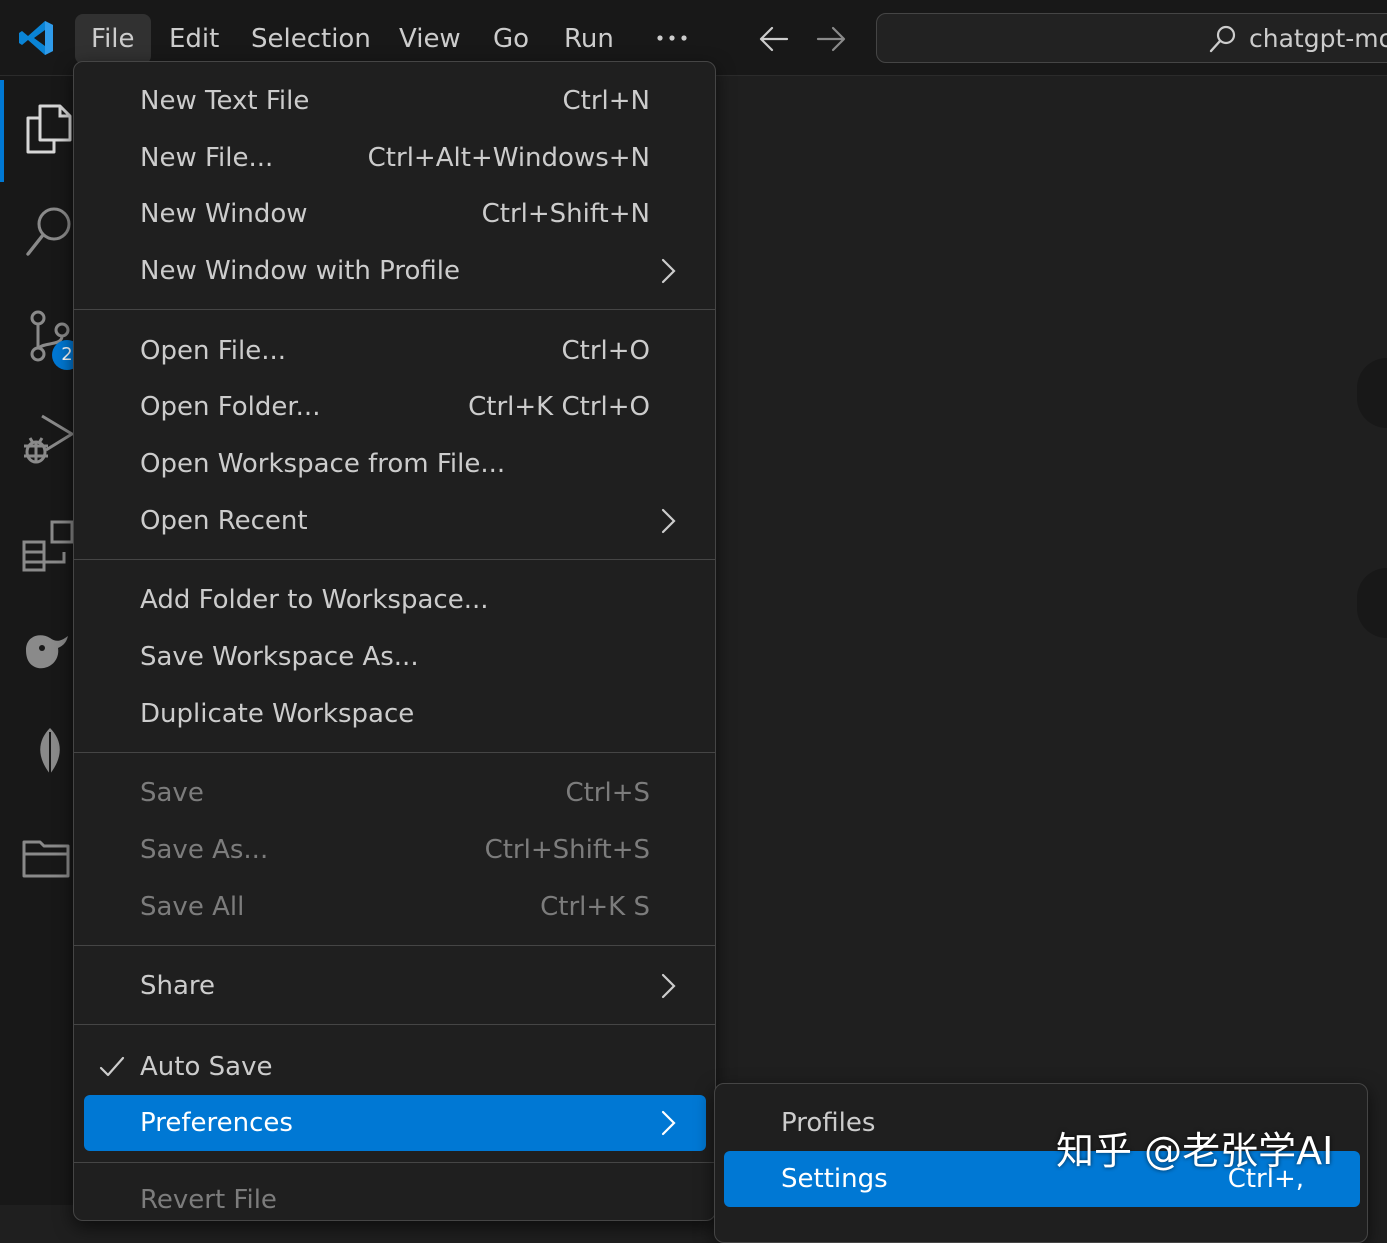 This screenshot has height=1243, width=1387. What do you see at coordinates (36, 38) in the screenshot?
I see `vscode-logo-icon` at bounding box center [36, 38].